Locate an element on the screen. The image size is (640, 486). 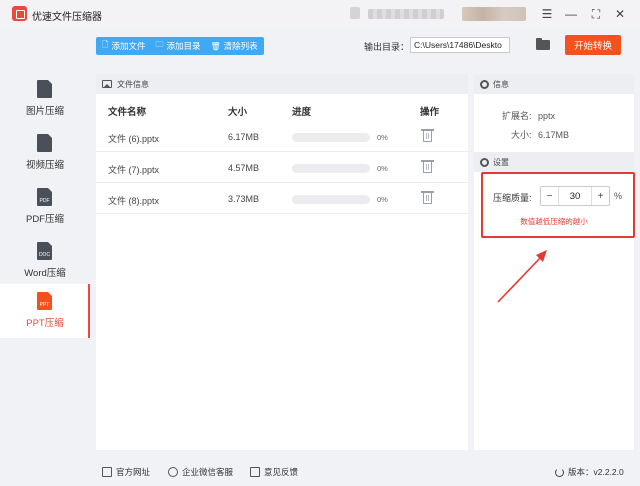
feedback-label: 意见反馈 is located at coordinates (281, 472).